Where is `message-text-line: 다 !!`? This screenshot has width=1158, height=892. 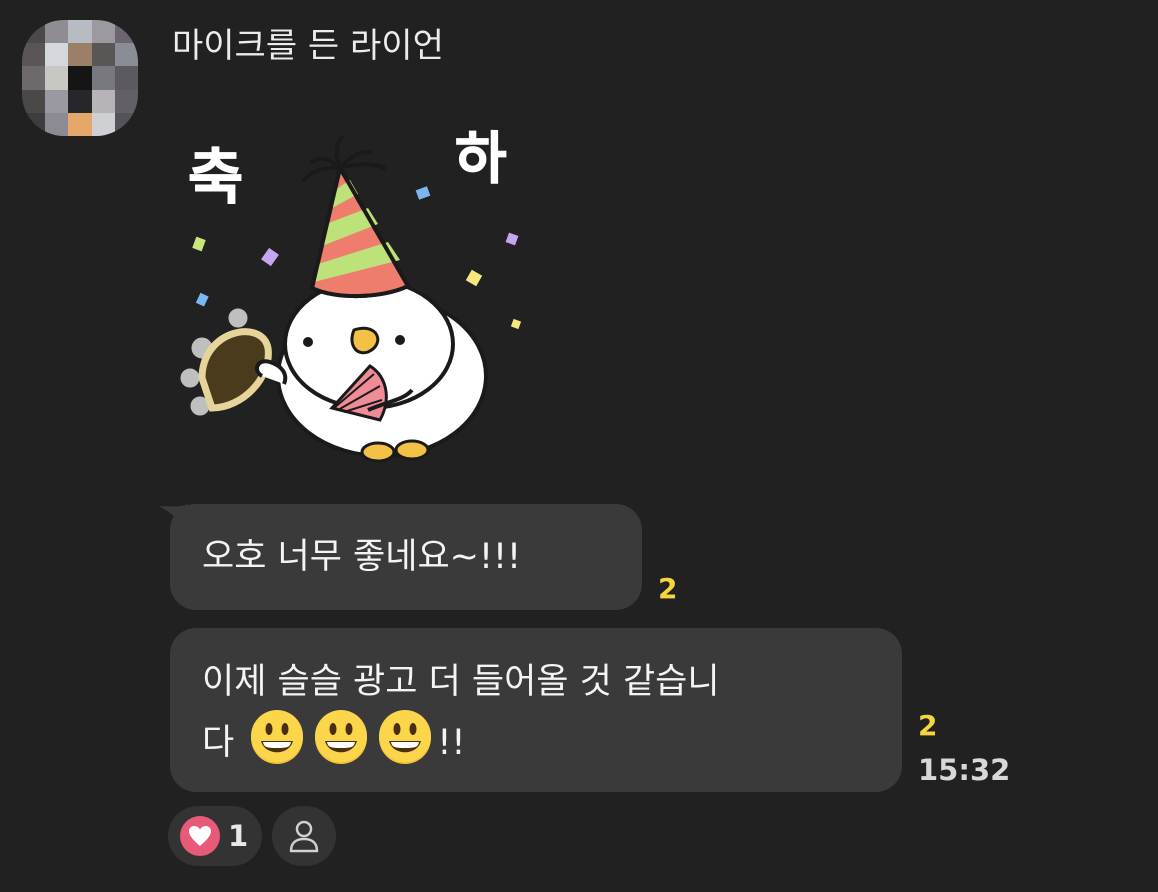 message-text-line: 다 !! is located at coordinates (536, 740).